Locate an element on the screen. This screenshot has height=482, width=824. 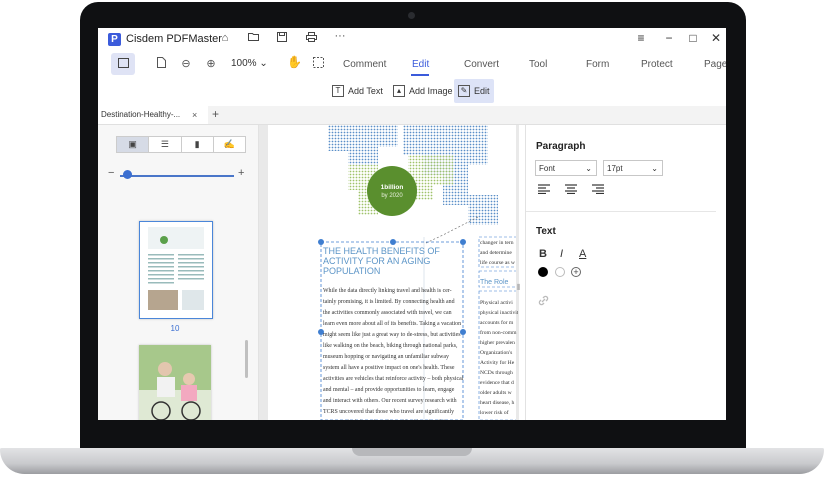
edit-pencil-icon: ✎ is located at coordinates (464, 91).